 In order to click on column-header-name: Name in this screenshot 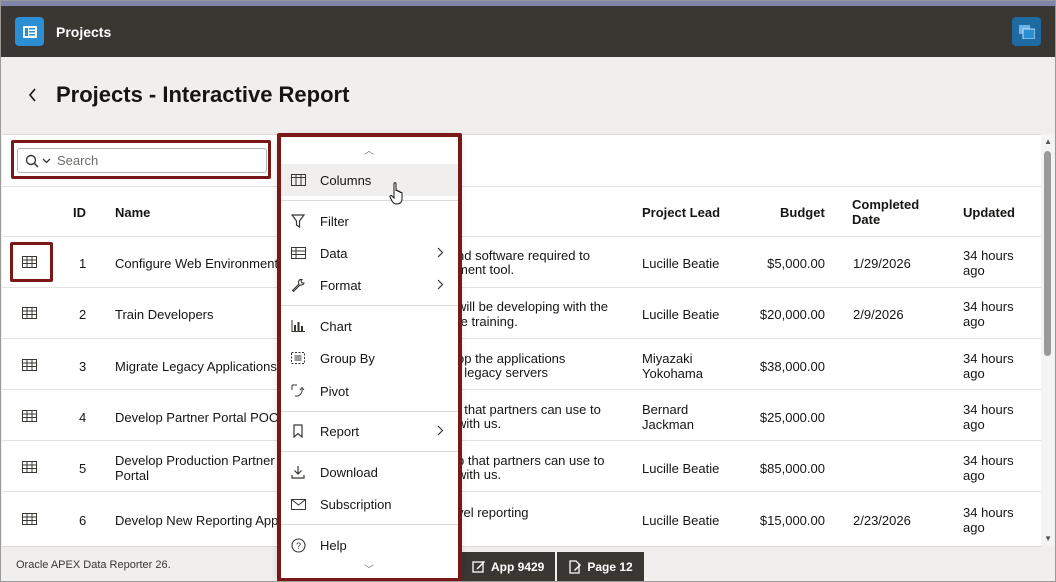, I will do `click(132, 212)`.